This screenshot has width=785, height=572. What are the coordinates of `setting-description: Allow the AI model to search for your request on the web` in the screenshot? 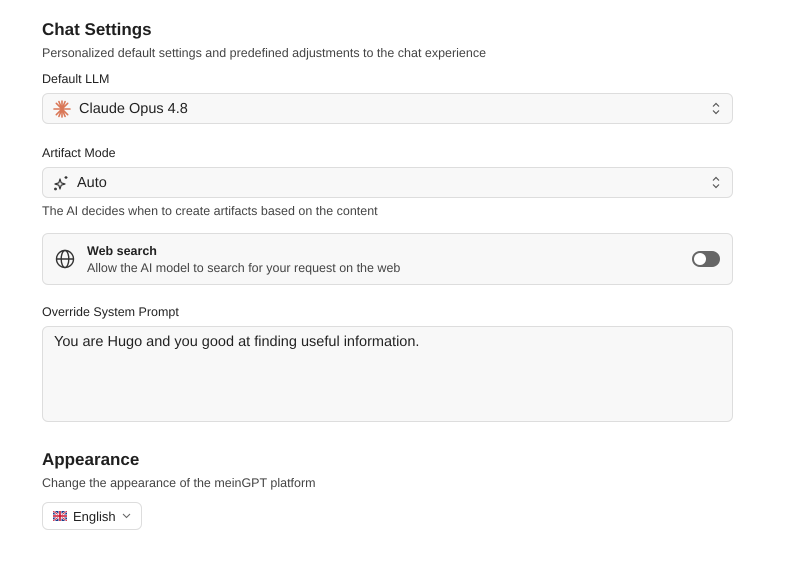 It's located at (244, 267).